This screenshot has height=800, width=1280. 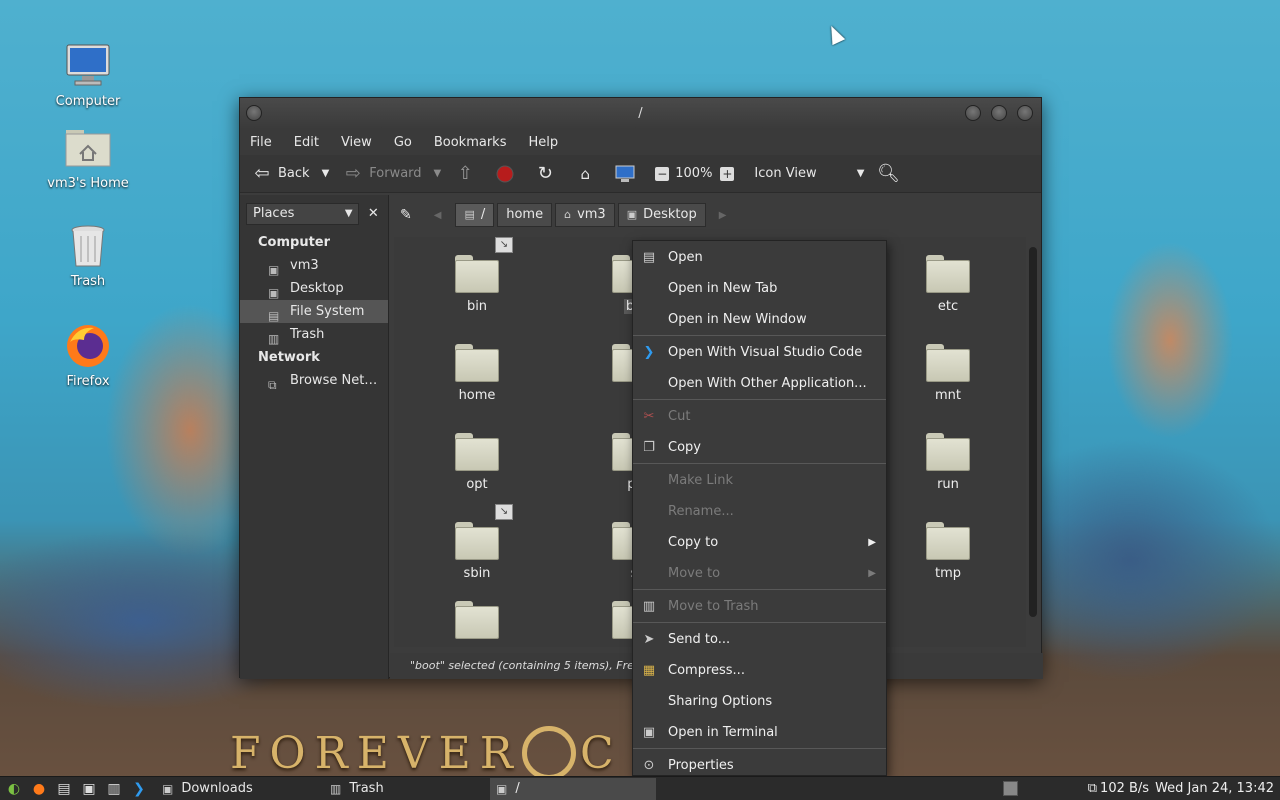 What do you see at coordinates (585, 215) in the screenshot?
I see `breadcrumb-vm3: ⌂ vm3` at bounding box center [585, 215].